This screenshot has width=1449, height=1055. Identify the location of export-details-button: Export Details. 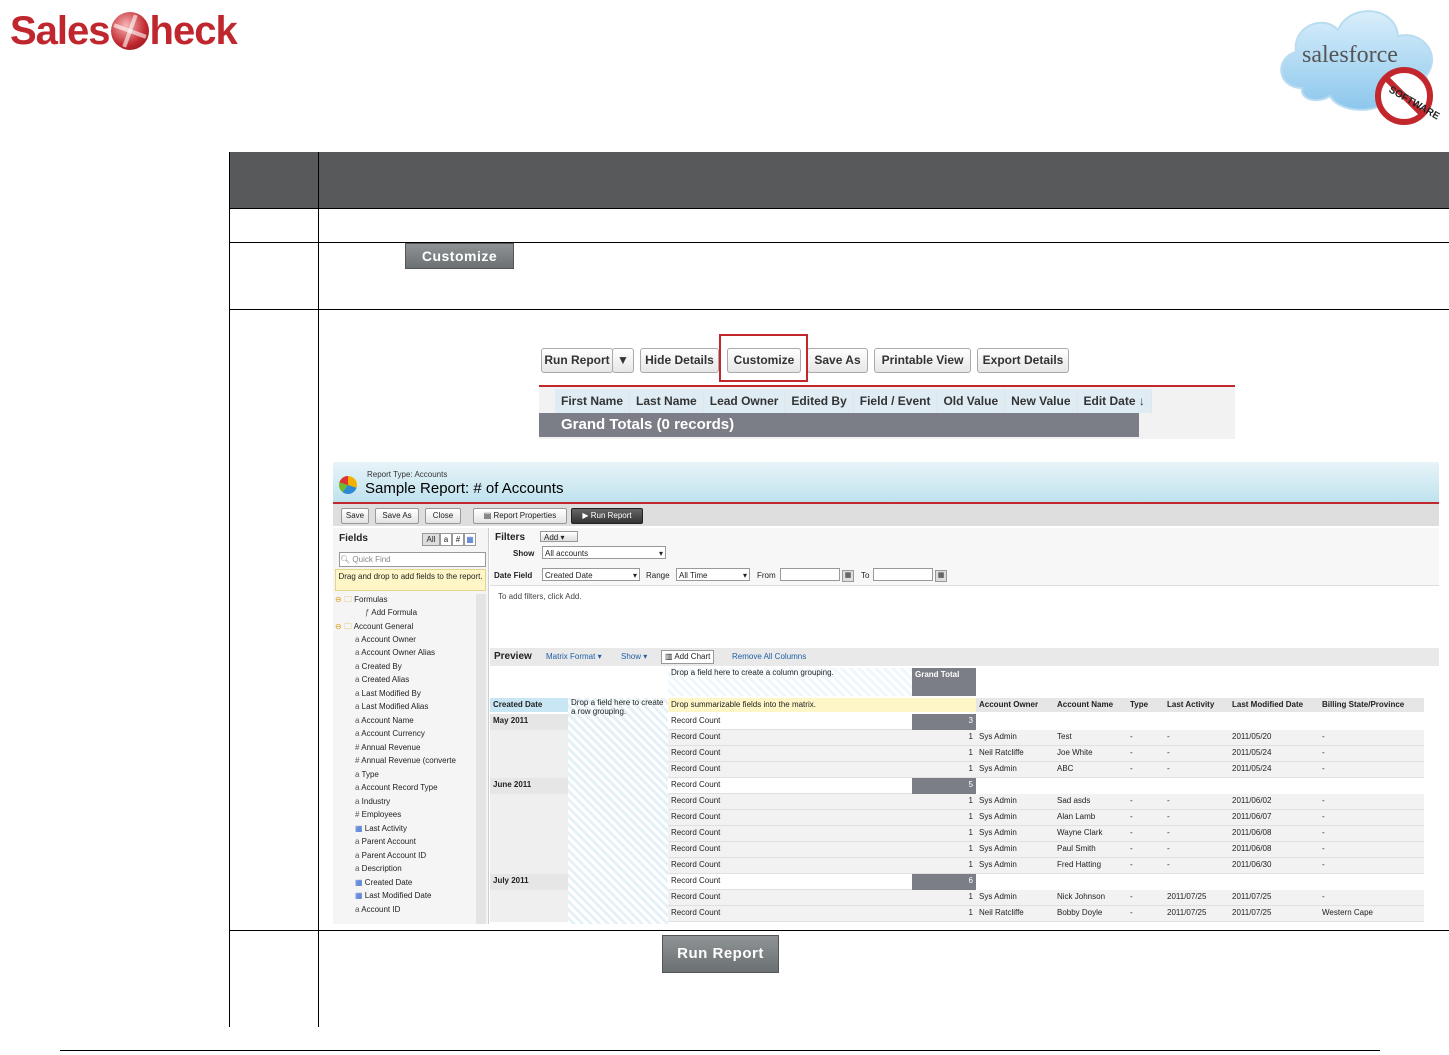
(1023, 360).